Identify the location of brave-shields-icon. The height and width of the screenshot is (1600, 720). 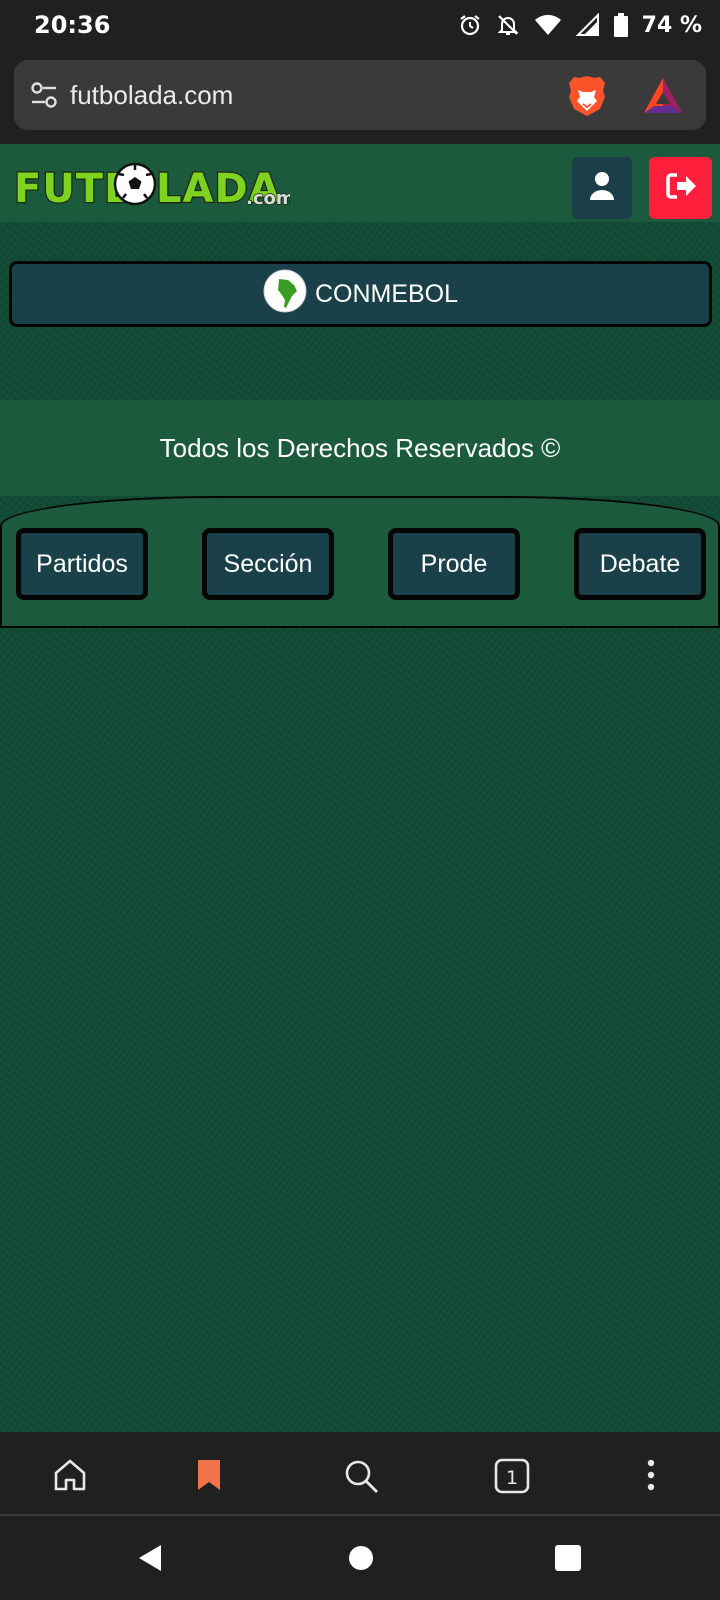
(587, 98).